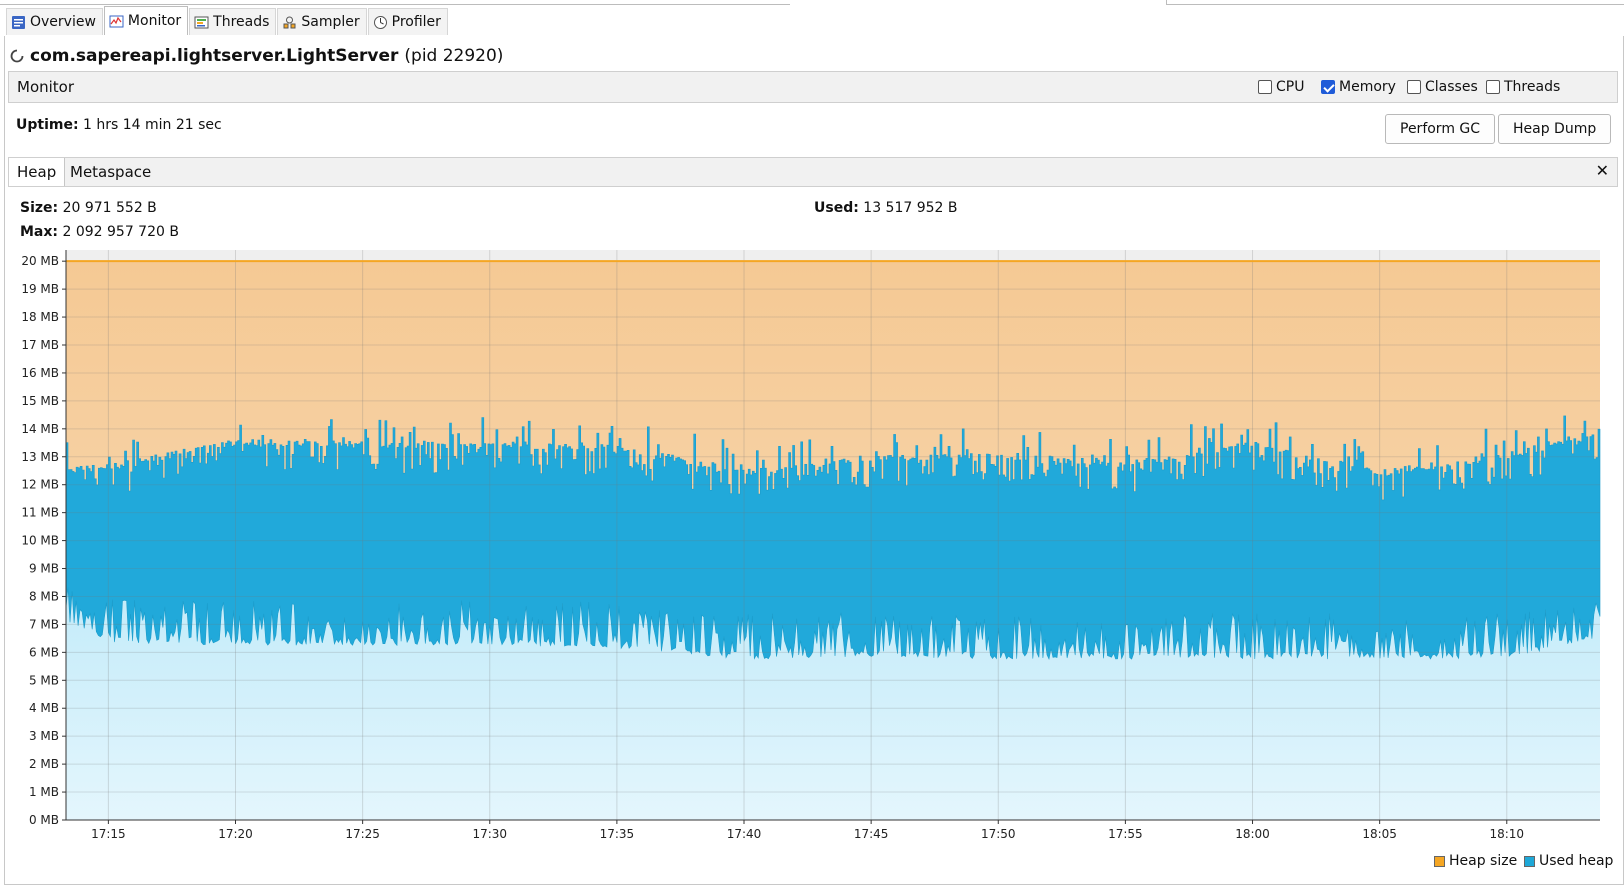 This screenshot has width=1624, height=886. I want to click on y-tick-label: 7 MB, so click(44, 624).